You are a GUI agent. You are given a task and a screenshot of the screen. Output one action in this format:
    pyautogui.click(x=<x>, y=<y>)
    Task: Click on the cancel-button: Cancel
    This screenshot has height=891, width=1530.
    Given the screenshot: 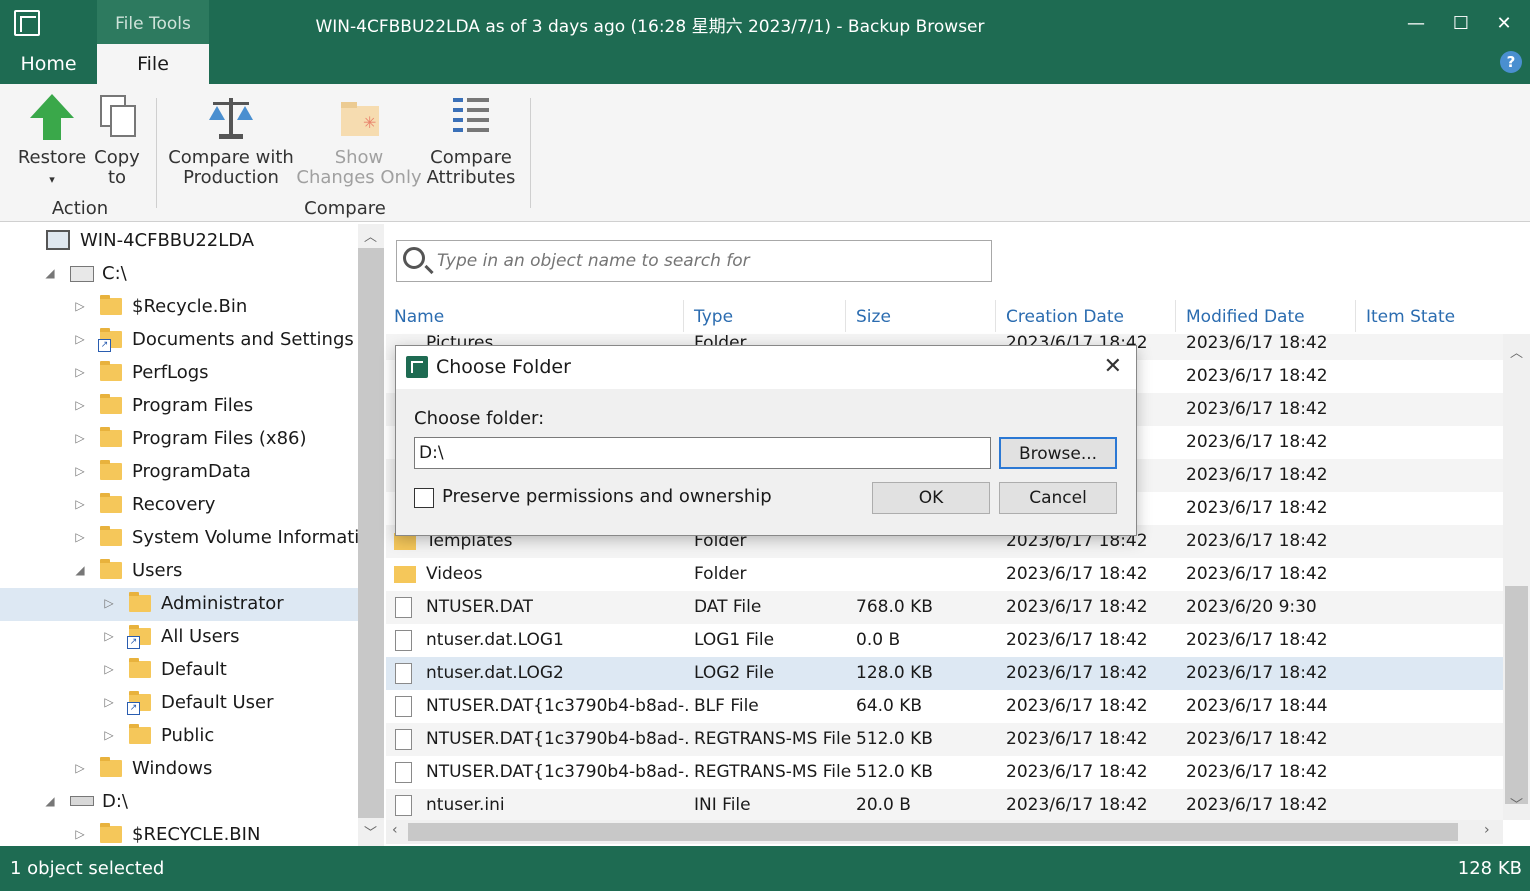 What is the action you would take?
    pyautogui.click(x=1058, y=498)
    